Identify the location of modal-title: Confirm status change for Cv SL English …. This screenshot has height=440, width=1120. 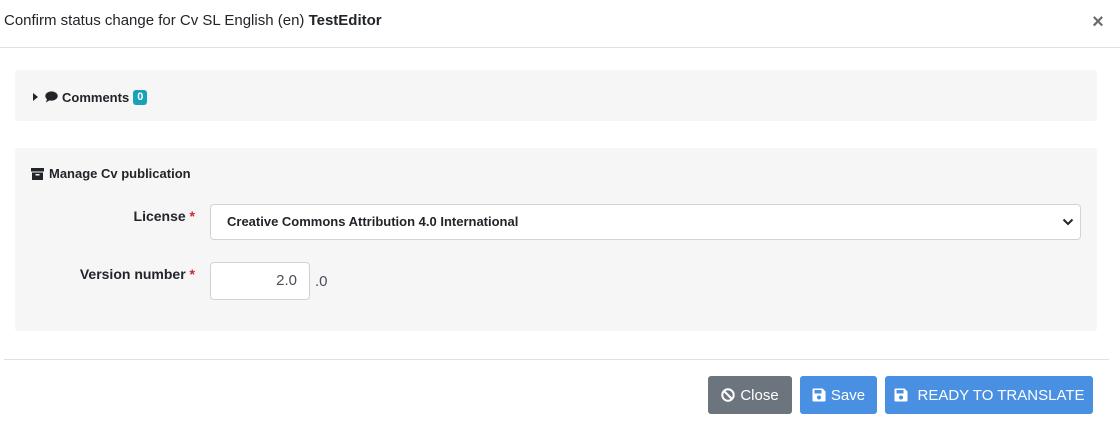
(193, 20).